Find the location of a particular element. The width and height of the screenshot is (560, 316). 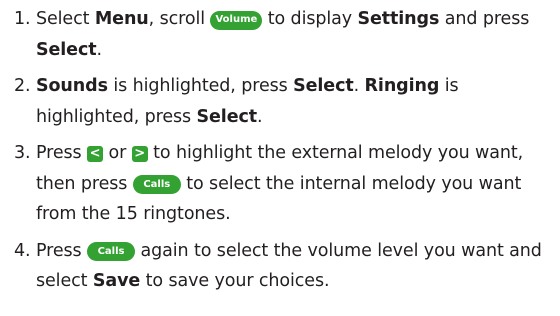

bold-term: Menu is located at coordinates (121, 19).